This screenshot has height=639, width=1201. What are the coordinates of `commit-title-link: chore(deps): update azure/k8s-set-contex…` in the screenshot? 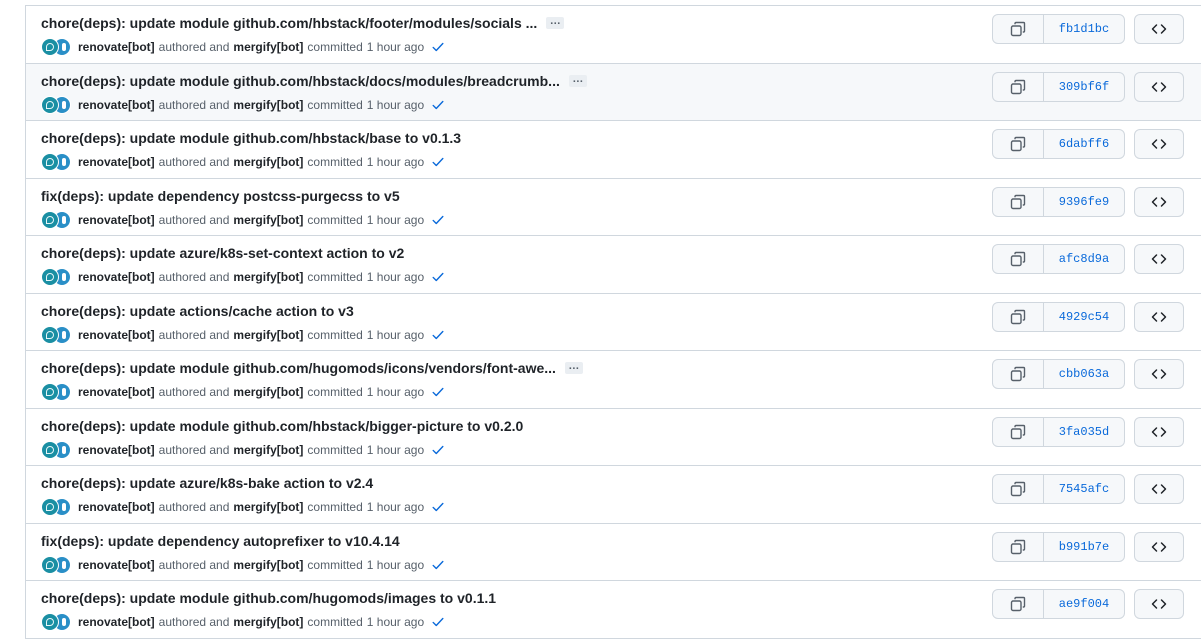 It's located at (222, 253).